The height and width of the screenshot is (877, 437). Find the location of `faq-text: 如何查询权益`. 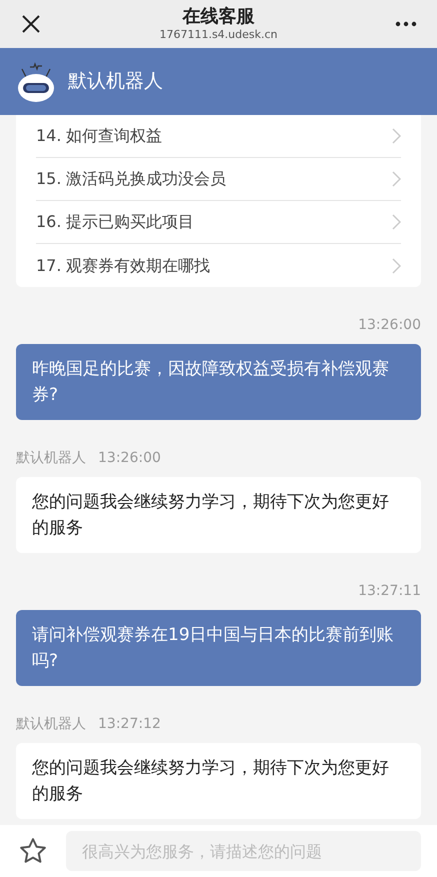

faq-text: 如何查询权益 is located at coordinates (114, 136).